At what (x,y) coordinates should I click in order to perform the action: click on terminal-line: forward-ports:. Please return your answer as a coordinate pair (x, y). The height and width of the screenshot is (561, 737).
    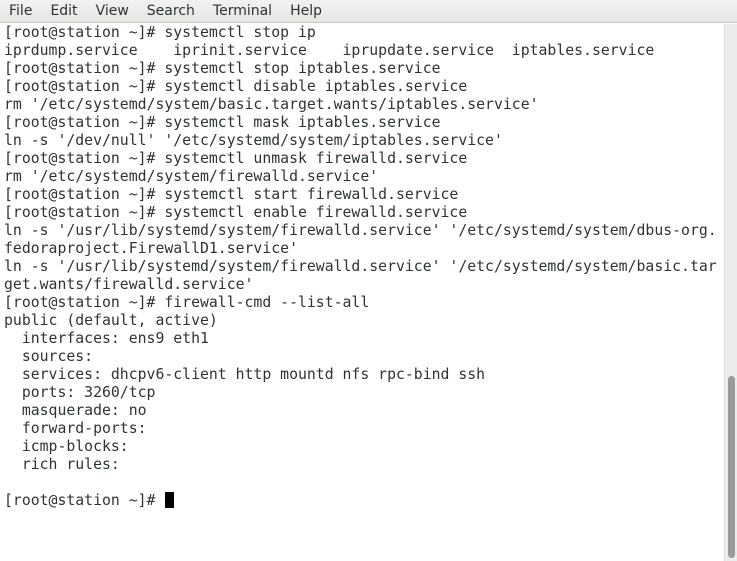
    Looking at the image, I should click on (75, 428).